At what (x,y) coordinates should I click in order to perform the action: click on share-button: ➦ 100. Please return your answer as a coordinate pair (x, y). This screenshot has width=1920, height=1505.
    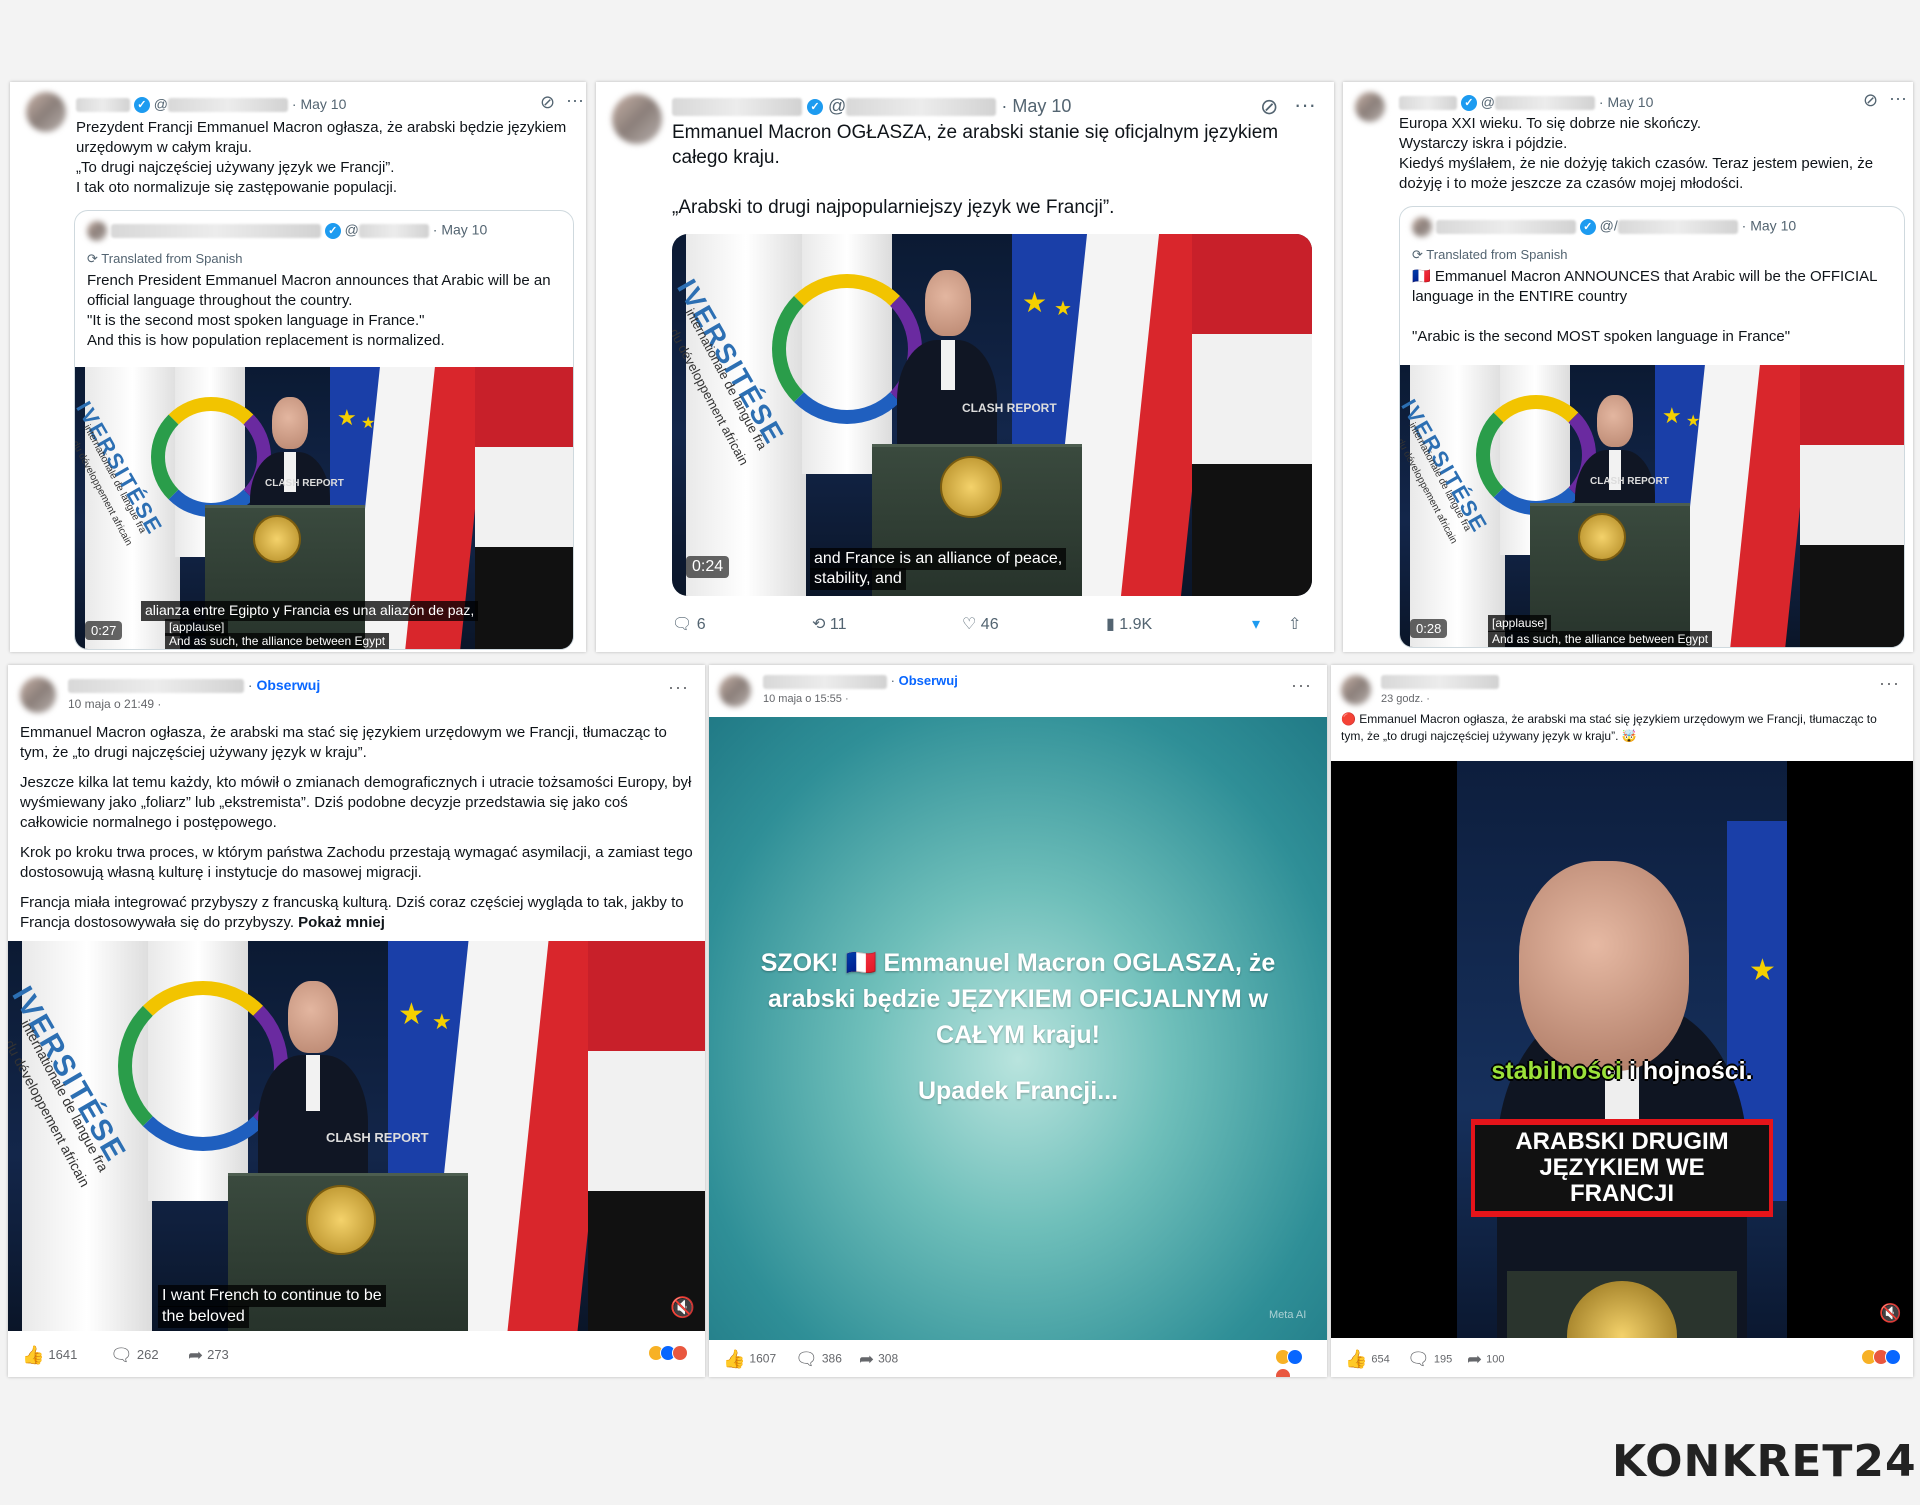
    Looking at the image, I should click on (1485, 1359).